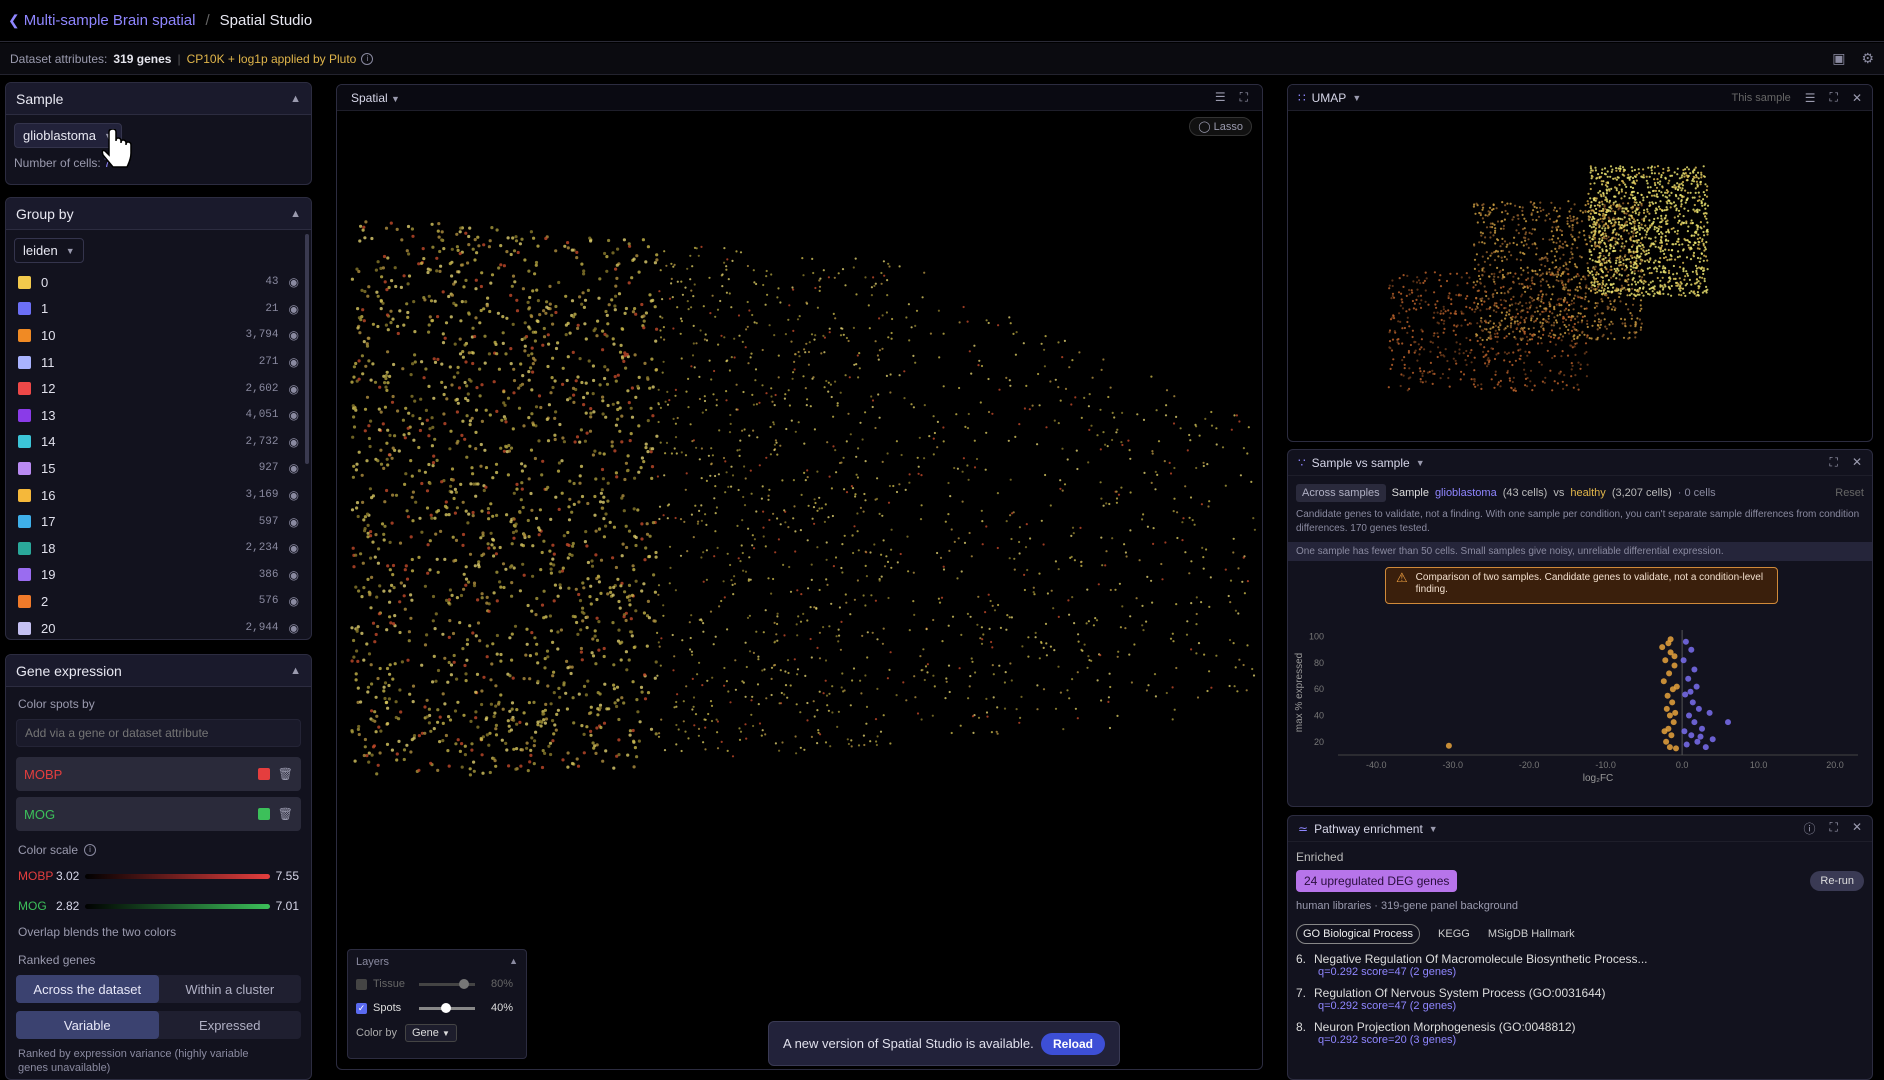 Image resolution: width=1884 pixels, height=1080 pixels. Describe the element at coordinates (158, 99) in the screenshot. I see `sample-panel-header: Sample ▲` at that location.